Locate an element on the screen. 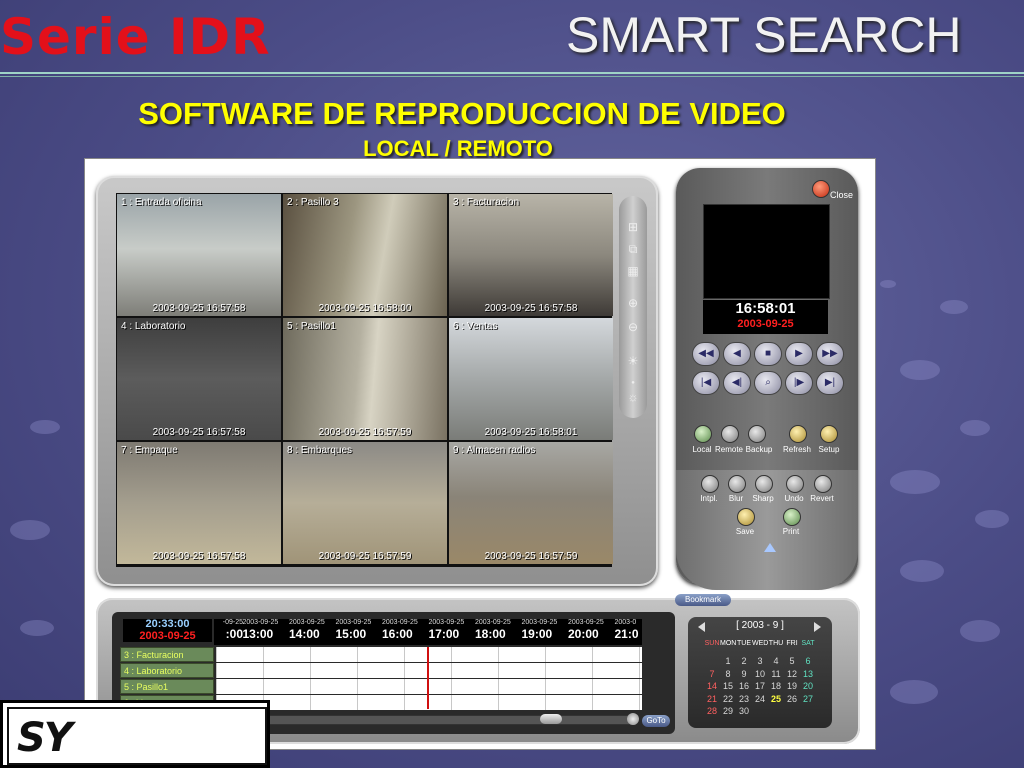 This screenshot has height=768, width=1024. interpolate-button is located at coordinates (710, 484).